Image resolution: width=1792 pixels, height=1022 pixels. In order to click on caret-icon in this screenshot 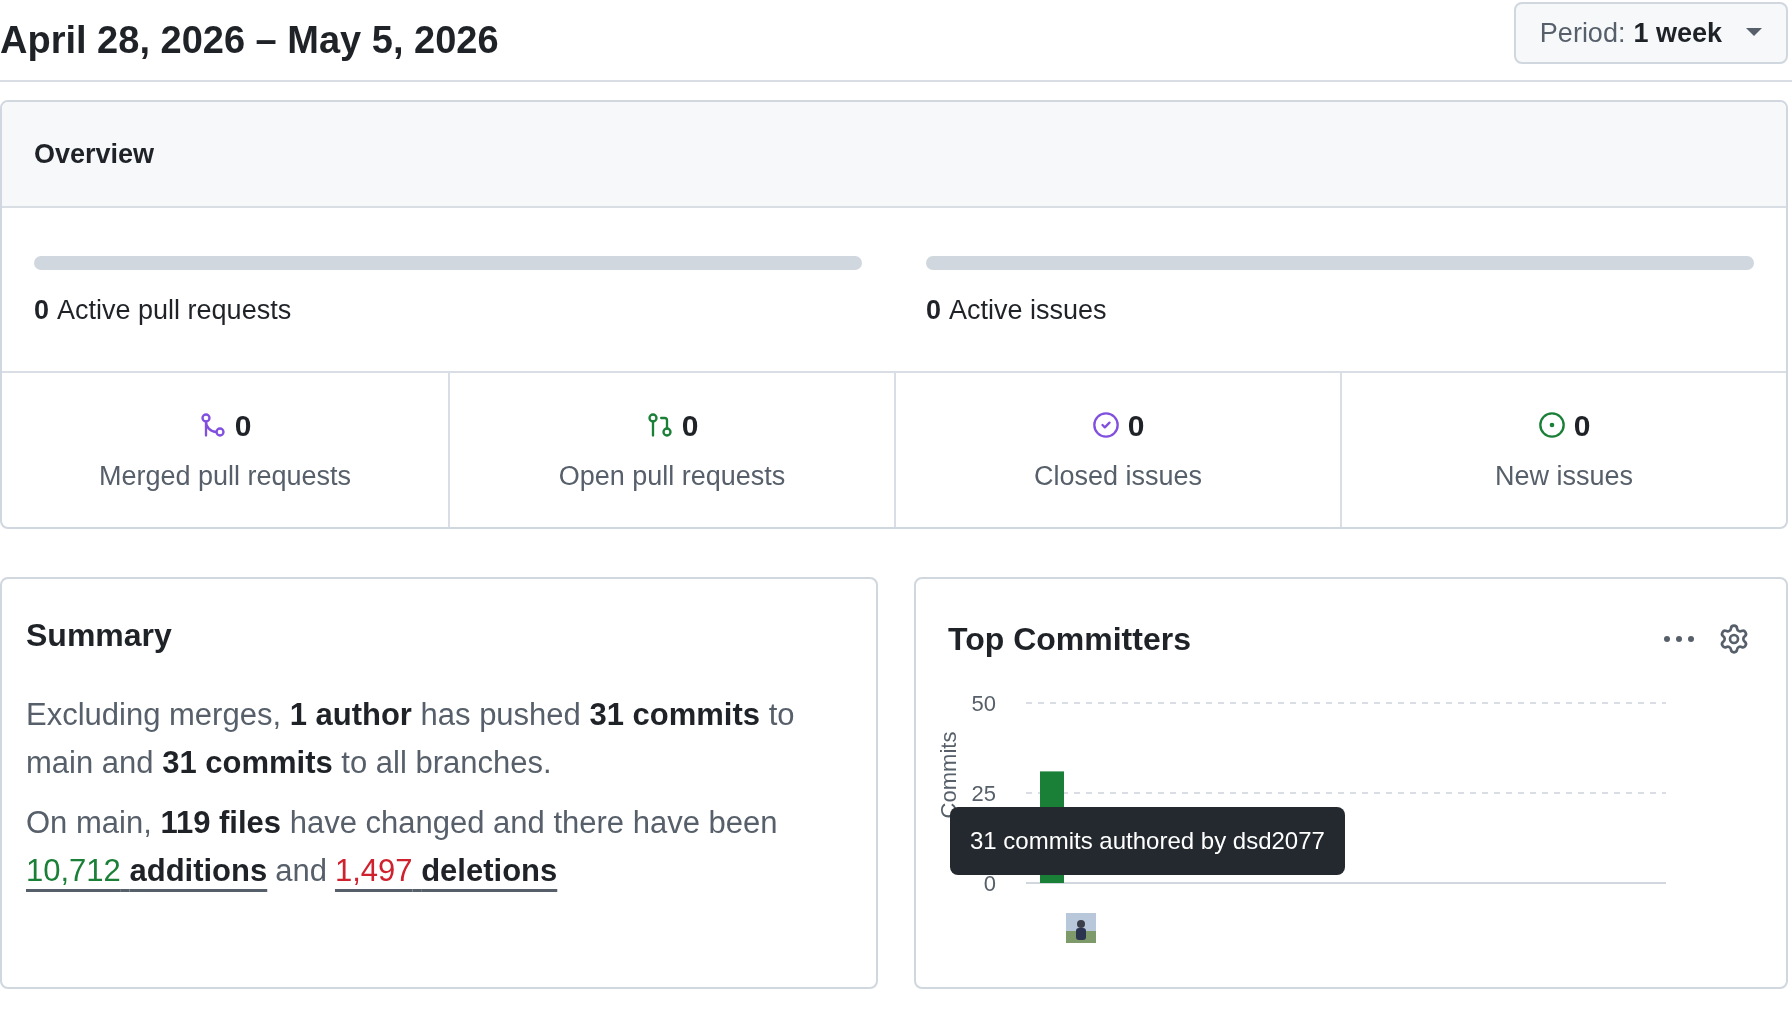, I will do `click(1754, 33)`.